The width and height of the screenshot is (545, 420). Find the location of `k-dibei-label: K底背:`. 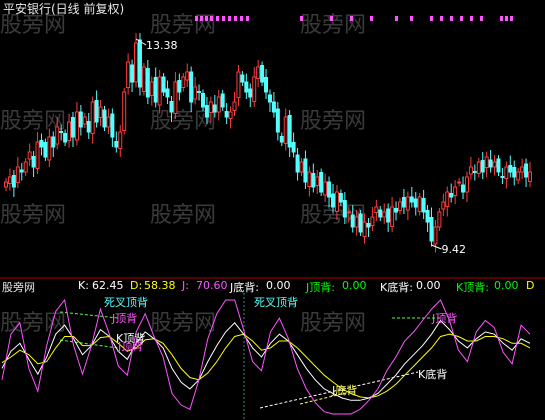

k-dibei-label: K底背: is located at coordinates (396, 287).